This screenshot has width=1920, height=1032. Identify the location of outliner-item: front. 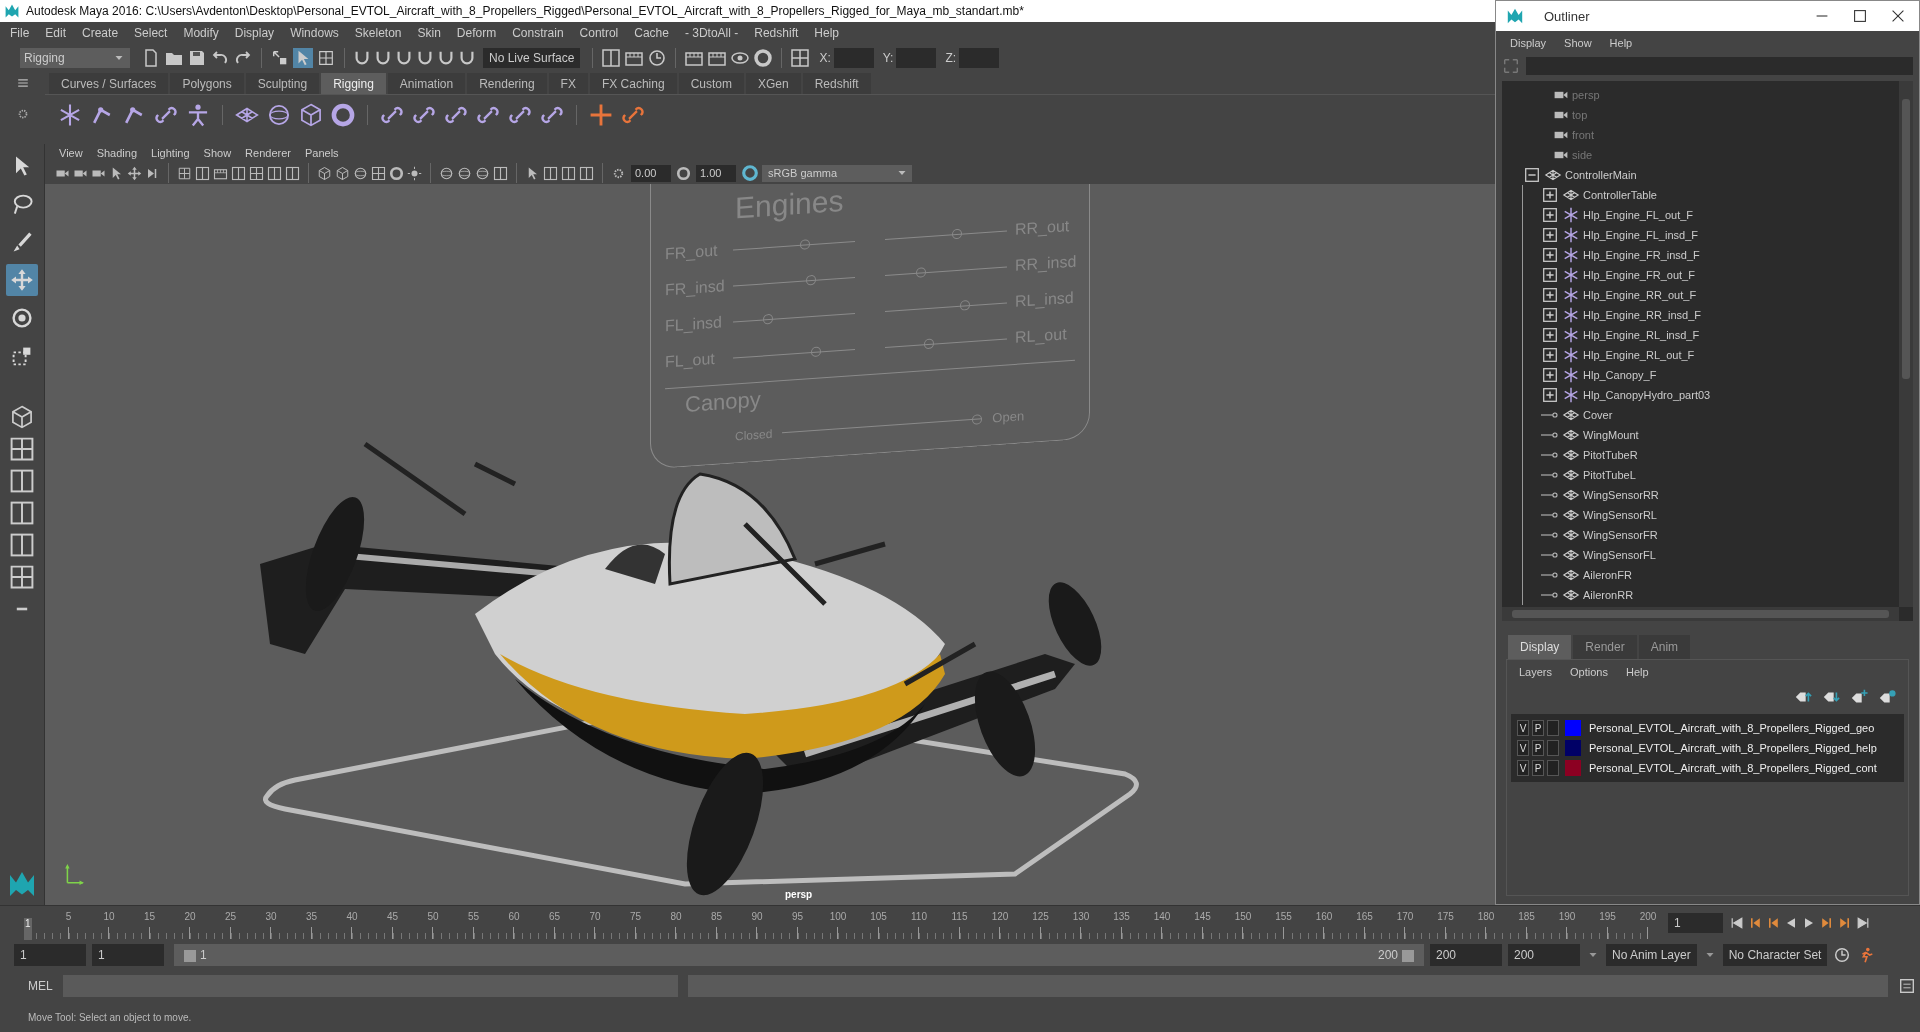
(1583, 135).